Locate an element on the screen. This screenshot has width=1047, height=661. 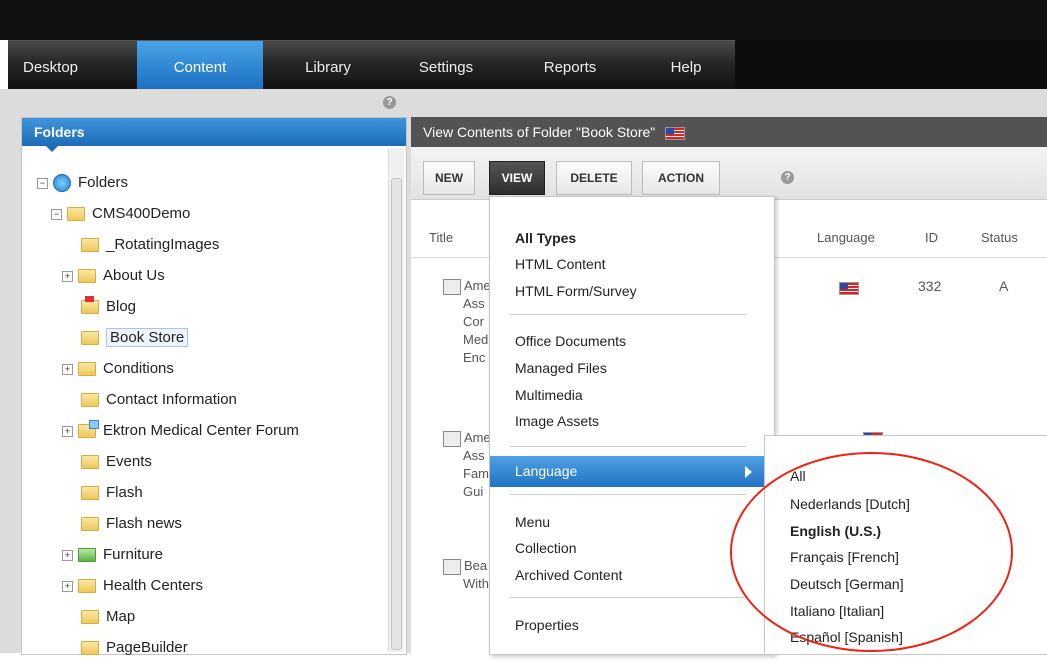
menu-item-html-content: HTML Content is located at coordinates (560, 264).